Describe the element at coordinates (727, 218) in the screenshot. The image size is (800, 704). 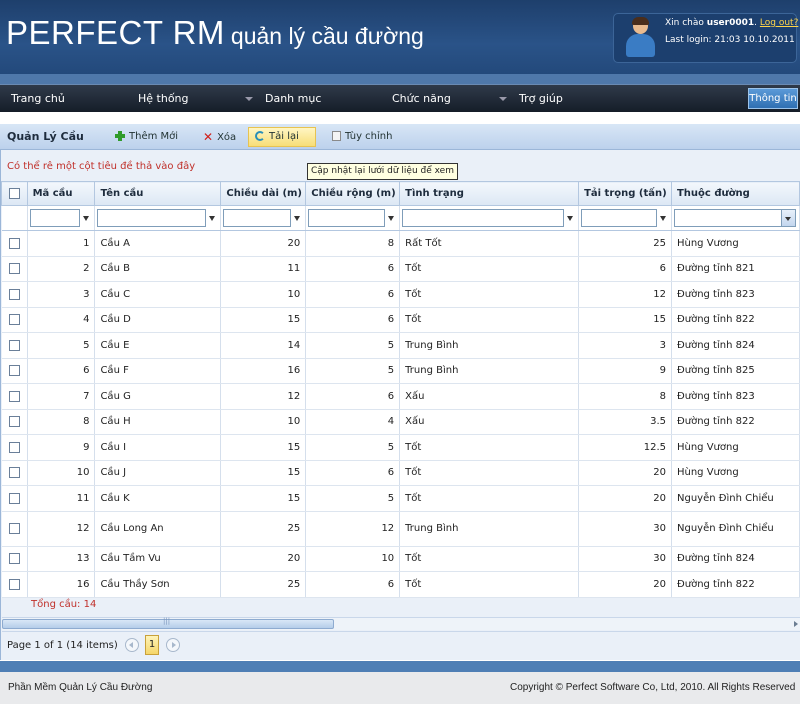
I see `filter-select-road` at that location.